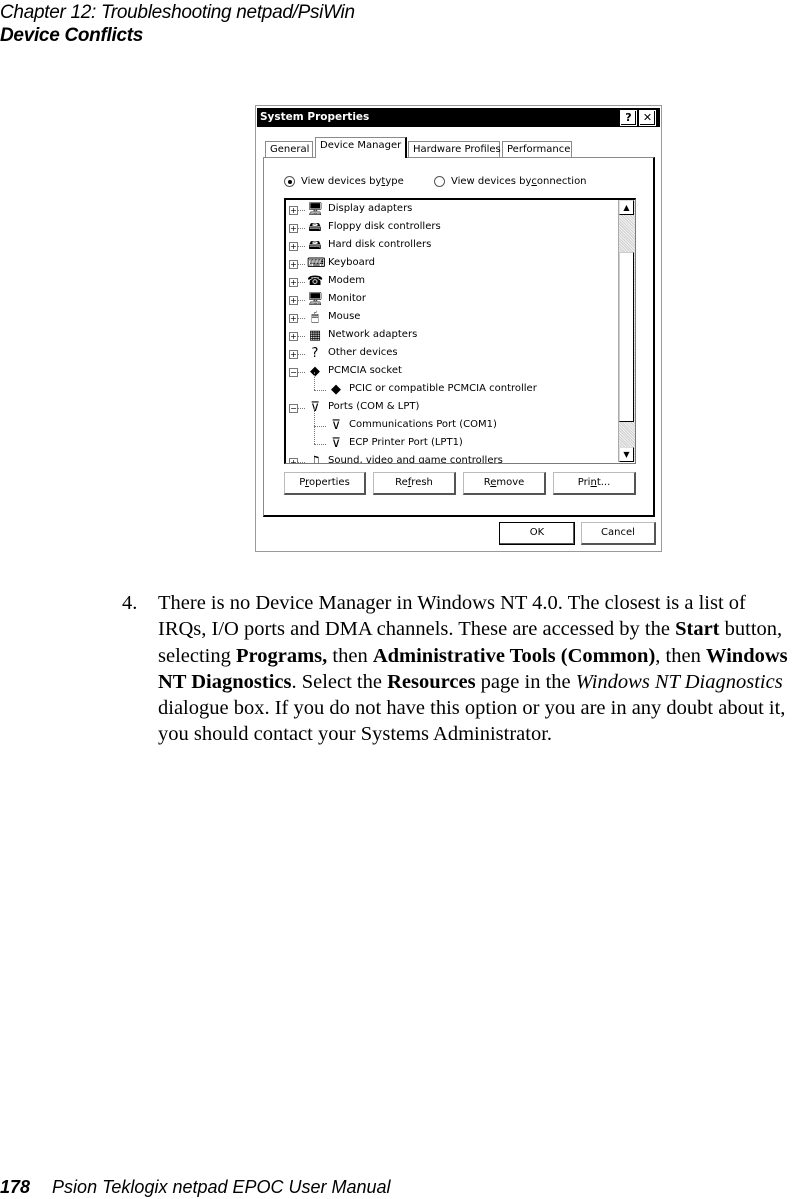 This screenshot has height=1199, width=793. Describe the element at coordinates (289, 181) in the screenshot. I see `radio-selected-indicator` at that location.